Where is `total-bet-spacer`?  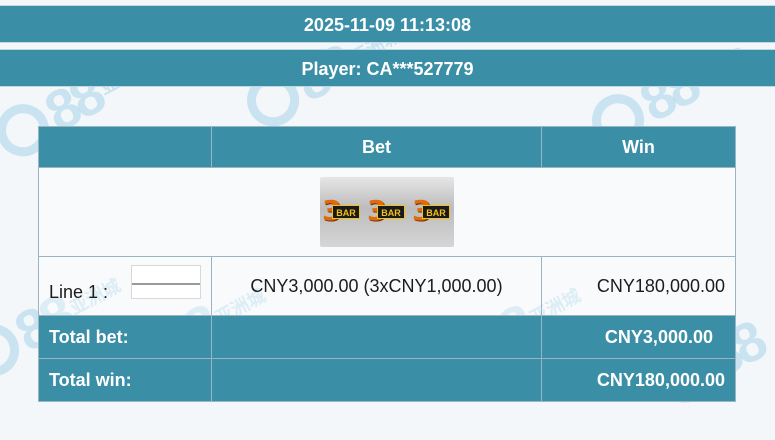 total-bet-spacer is located at coordinates (376, 337).